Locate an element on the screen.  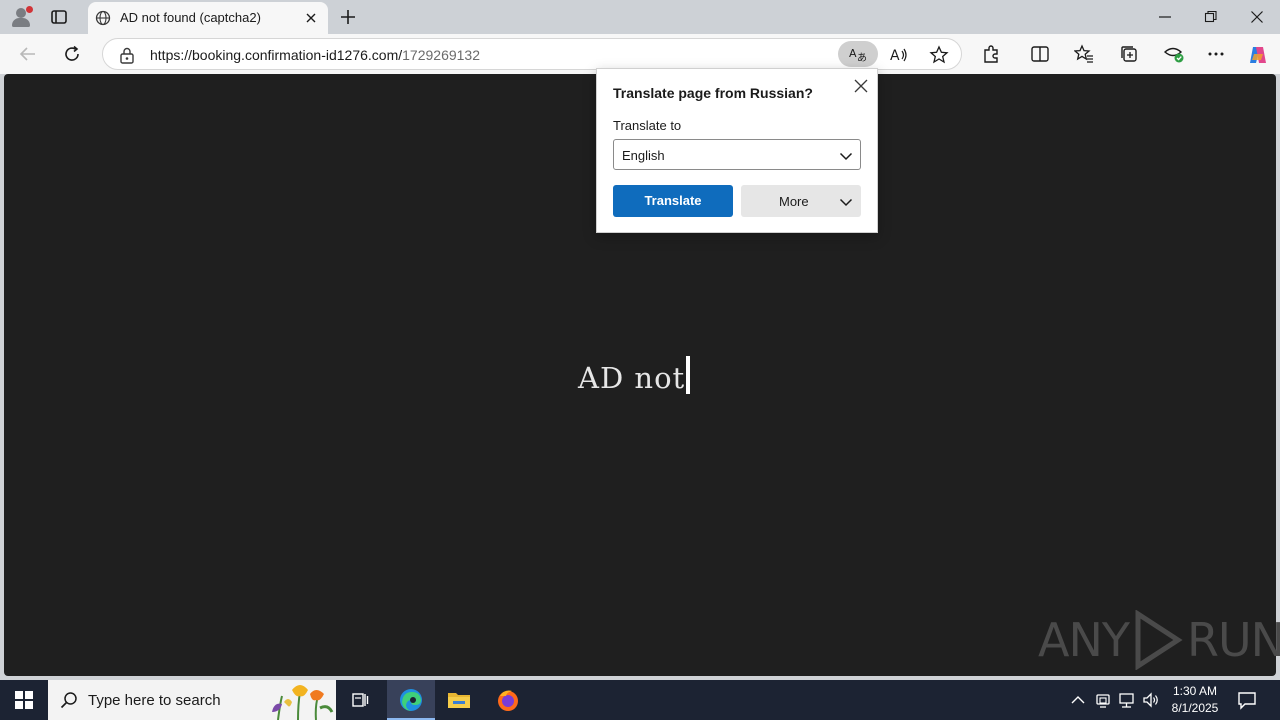
read-aloud-icon: A is located at coordinates (899, 57).